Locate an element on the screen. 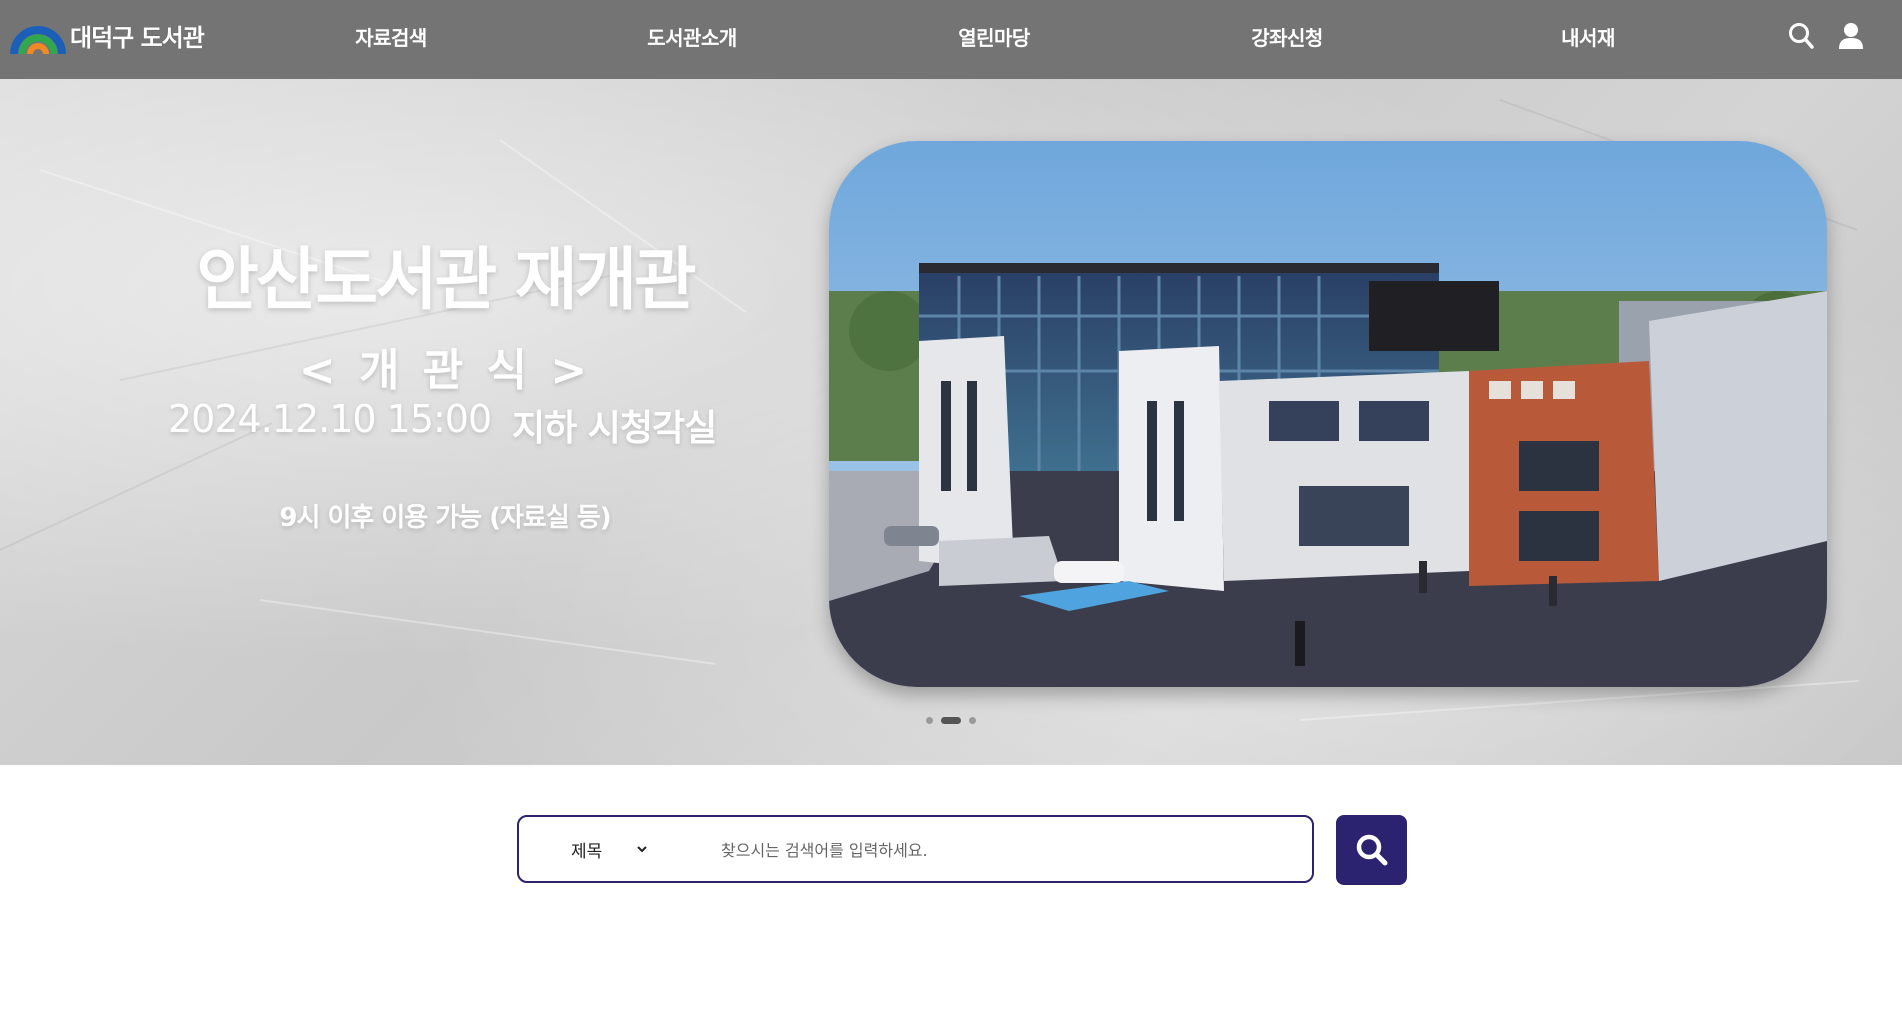  search-submit-button is located at coordinates (1371, 850).